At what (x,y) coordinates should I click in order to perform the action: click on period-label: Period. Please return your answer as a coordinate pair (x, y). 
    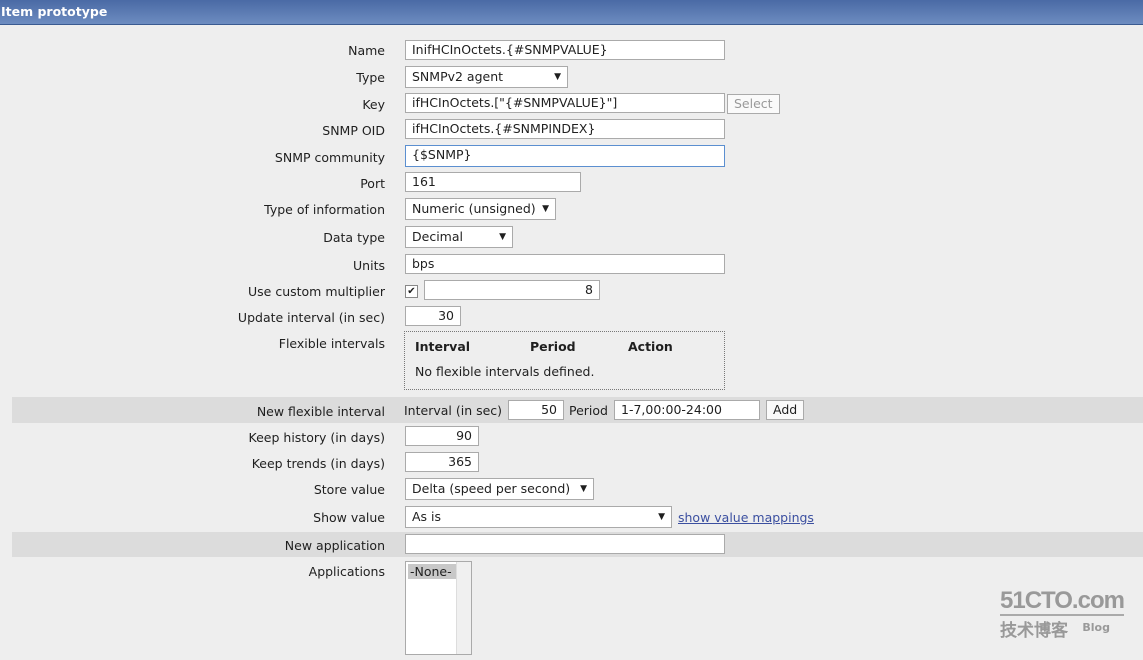
    Looking at the image, I should click on (588, 410).